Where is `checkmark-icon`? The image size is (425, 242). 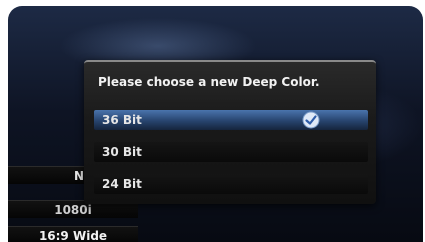 checkmark-icon is located at coordinates (311, 120).